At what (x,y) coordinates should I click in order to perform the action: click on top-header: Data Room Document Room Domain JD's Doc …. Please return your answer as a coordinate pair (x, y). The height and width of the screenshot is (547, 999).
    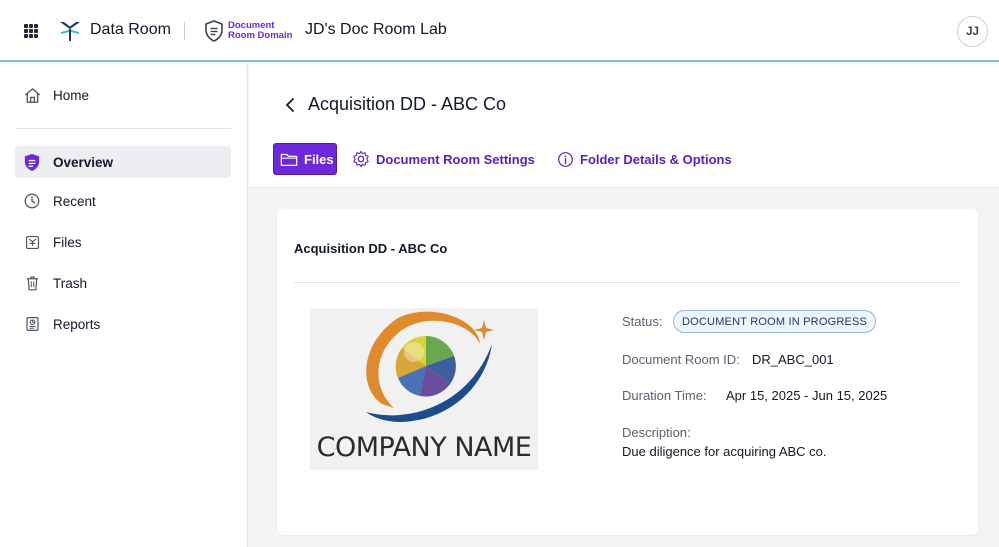
    Looking at the image, I should click on (499, 31).